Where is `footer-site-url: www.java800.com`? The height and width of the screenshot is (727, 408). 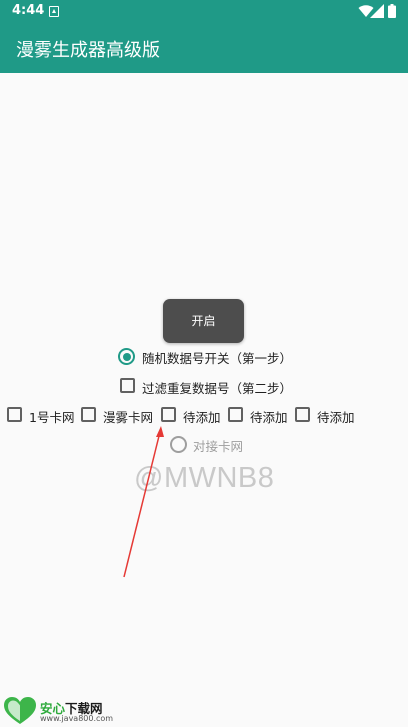 footer-site-url: www.java800.com is located at coordinates (77, 718).